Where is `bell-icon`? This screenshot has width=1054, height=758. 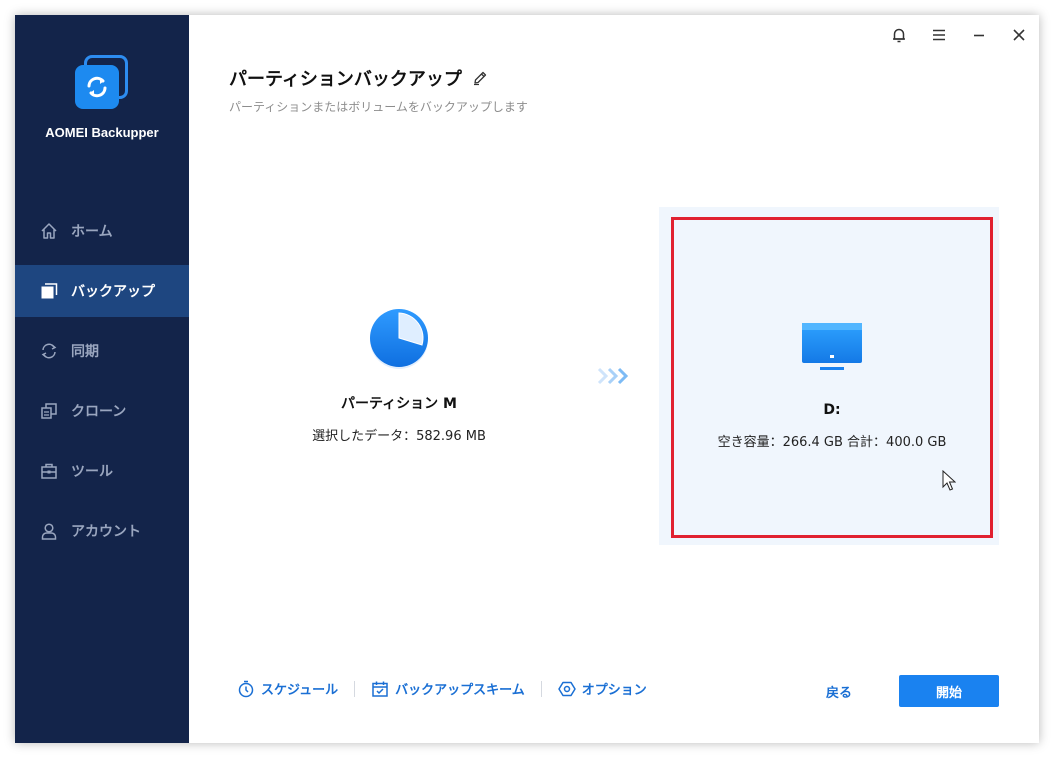 bell-icon is located at coordinates (899, 35).